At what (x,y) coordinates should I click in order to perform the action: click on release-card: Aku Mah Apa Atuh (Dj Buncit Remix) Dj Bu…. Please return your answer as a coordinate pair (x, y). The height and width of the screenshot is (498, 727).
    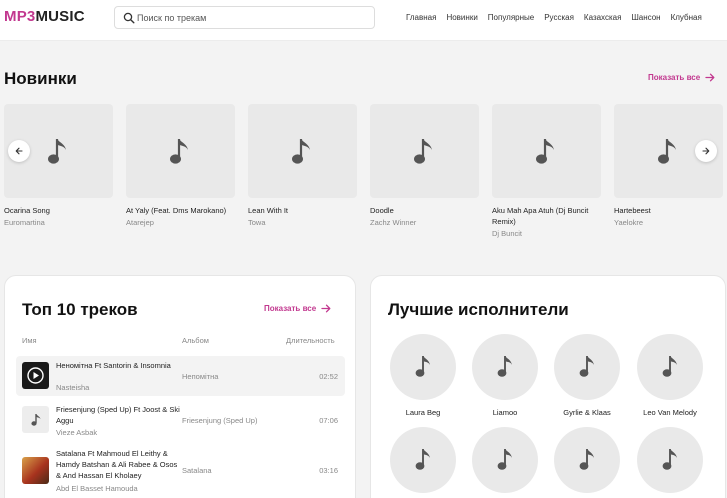
    Looking at the image, I should click on (547, 171).